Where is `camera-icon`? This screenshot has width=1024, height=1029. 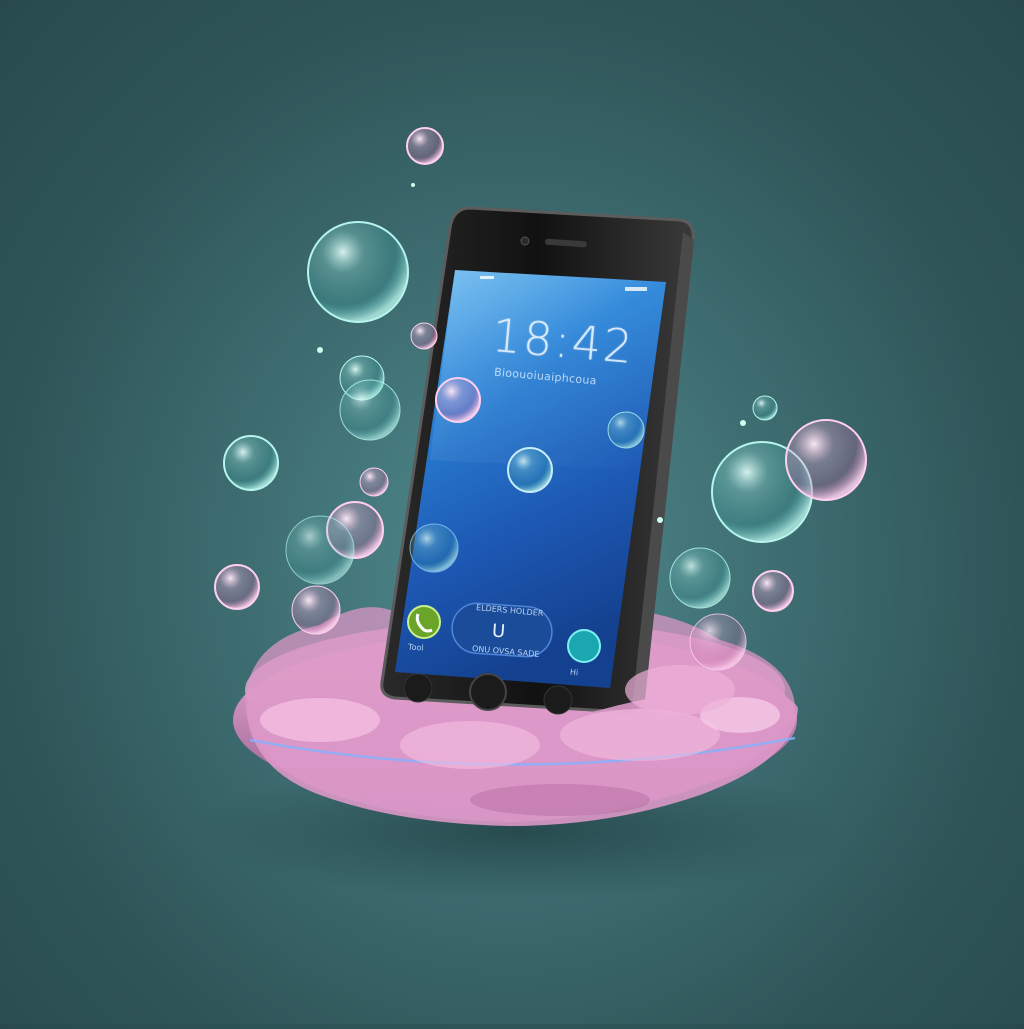
camera-icon is located at coordinates (525, 241).